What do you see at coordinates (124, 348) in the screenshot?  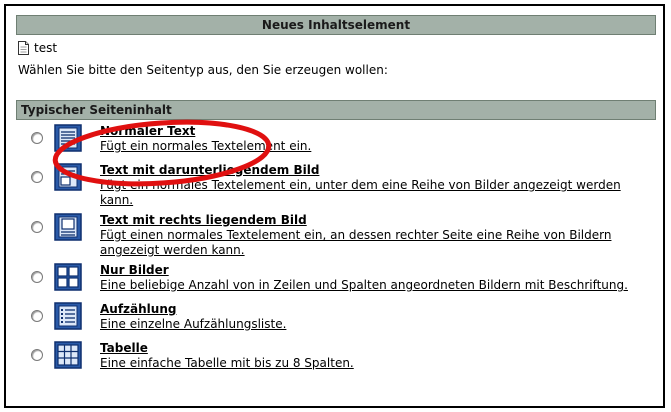 I see `option-title: Tabelle` at bounding box center [124, 348].